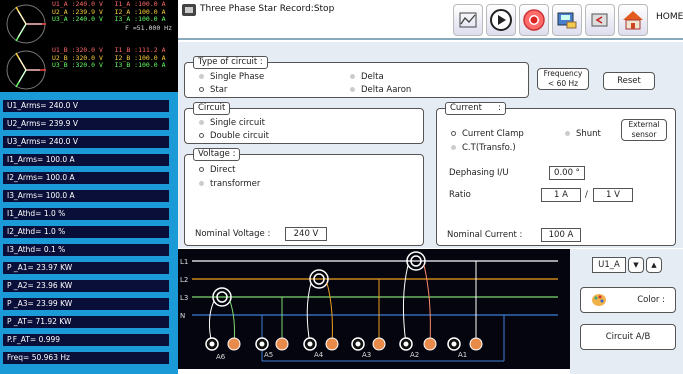 This screenshot has height=374, width=683. I want to click on label-l3: L3, so click(184, 298).